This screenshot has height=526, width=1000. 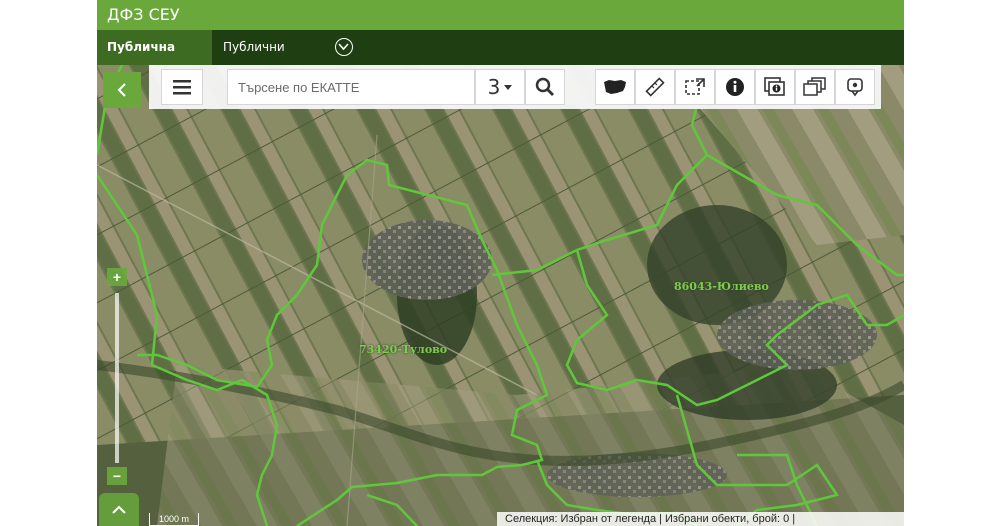 What do you see at coordinates (117, 378) in the screenshot?
I see `zoom-slider` at bounding box center [117, 378].